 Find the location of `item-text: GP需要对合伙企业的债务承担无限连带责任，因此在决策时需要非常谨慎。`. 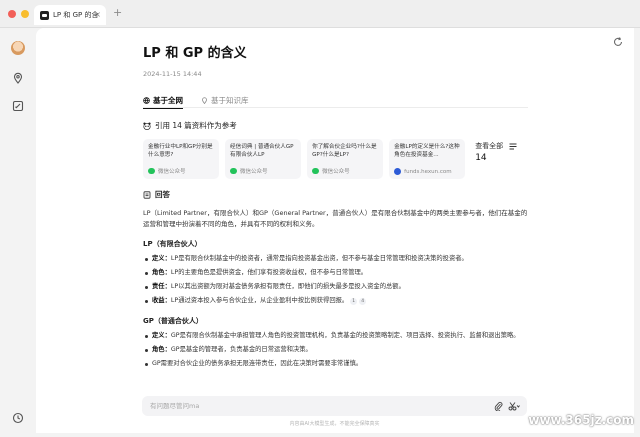

item-text: GP需要对合伙企业的债务承担无限连带责任，因此在决策时需要非常谨慎。 is located at coordinates (257, 363).